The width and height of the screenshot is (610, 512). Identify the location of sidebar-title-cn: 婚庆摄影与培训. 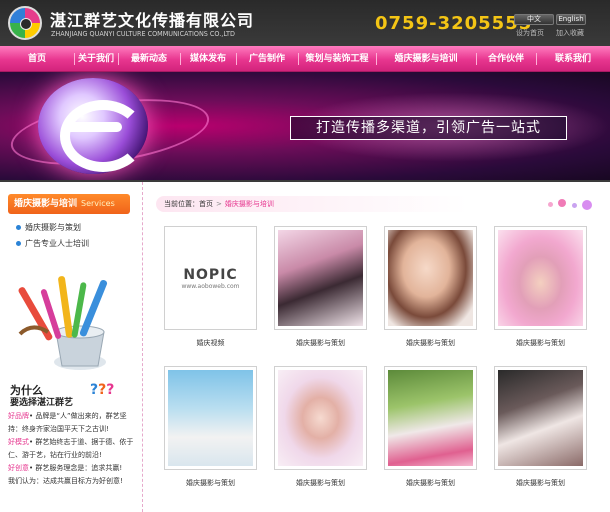
(46, 204).